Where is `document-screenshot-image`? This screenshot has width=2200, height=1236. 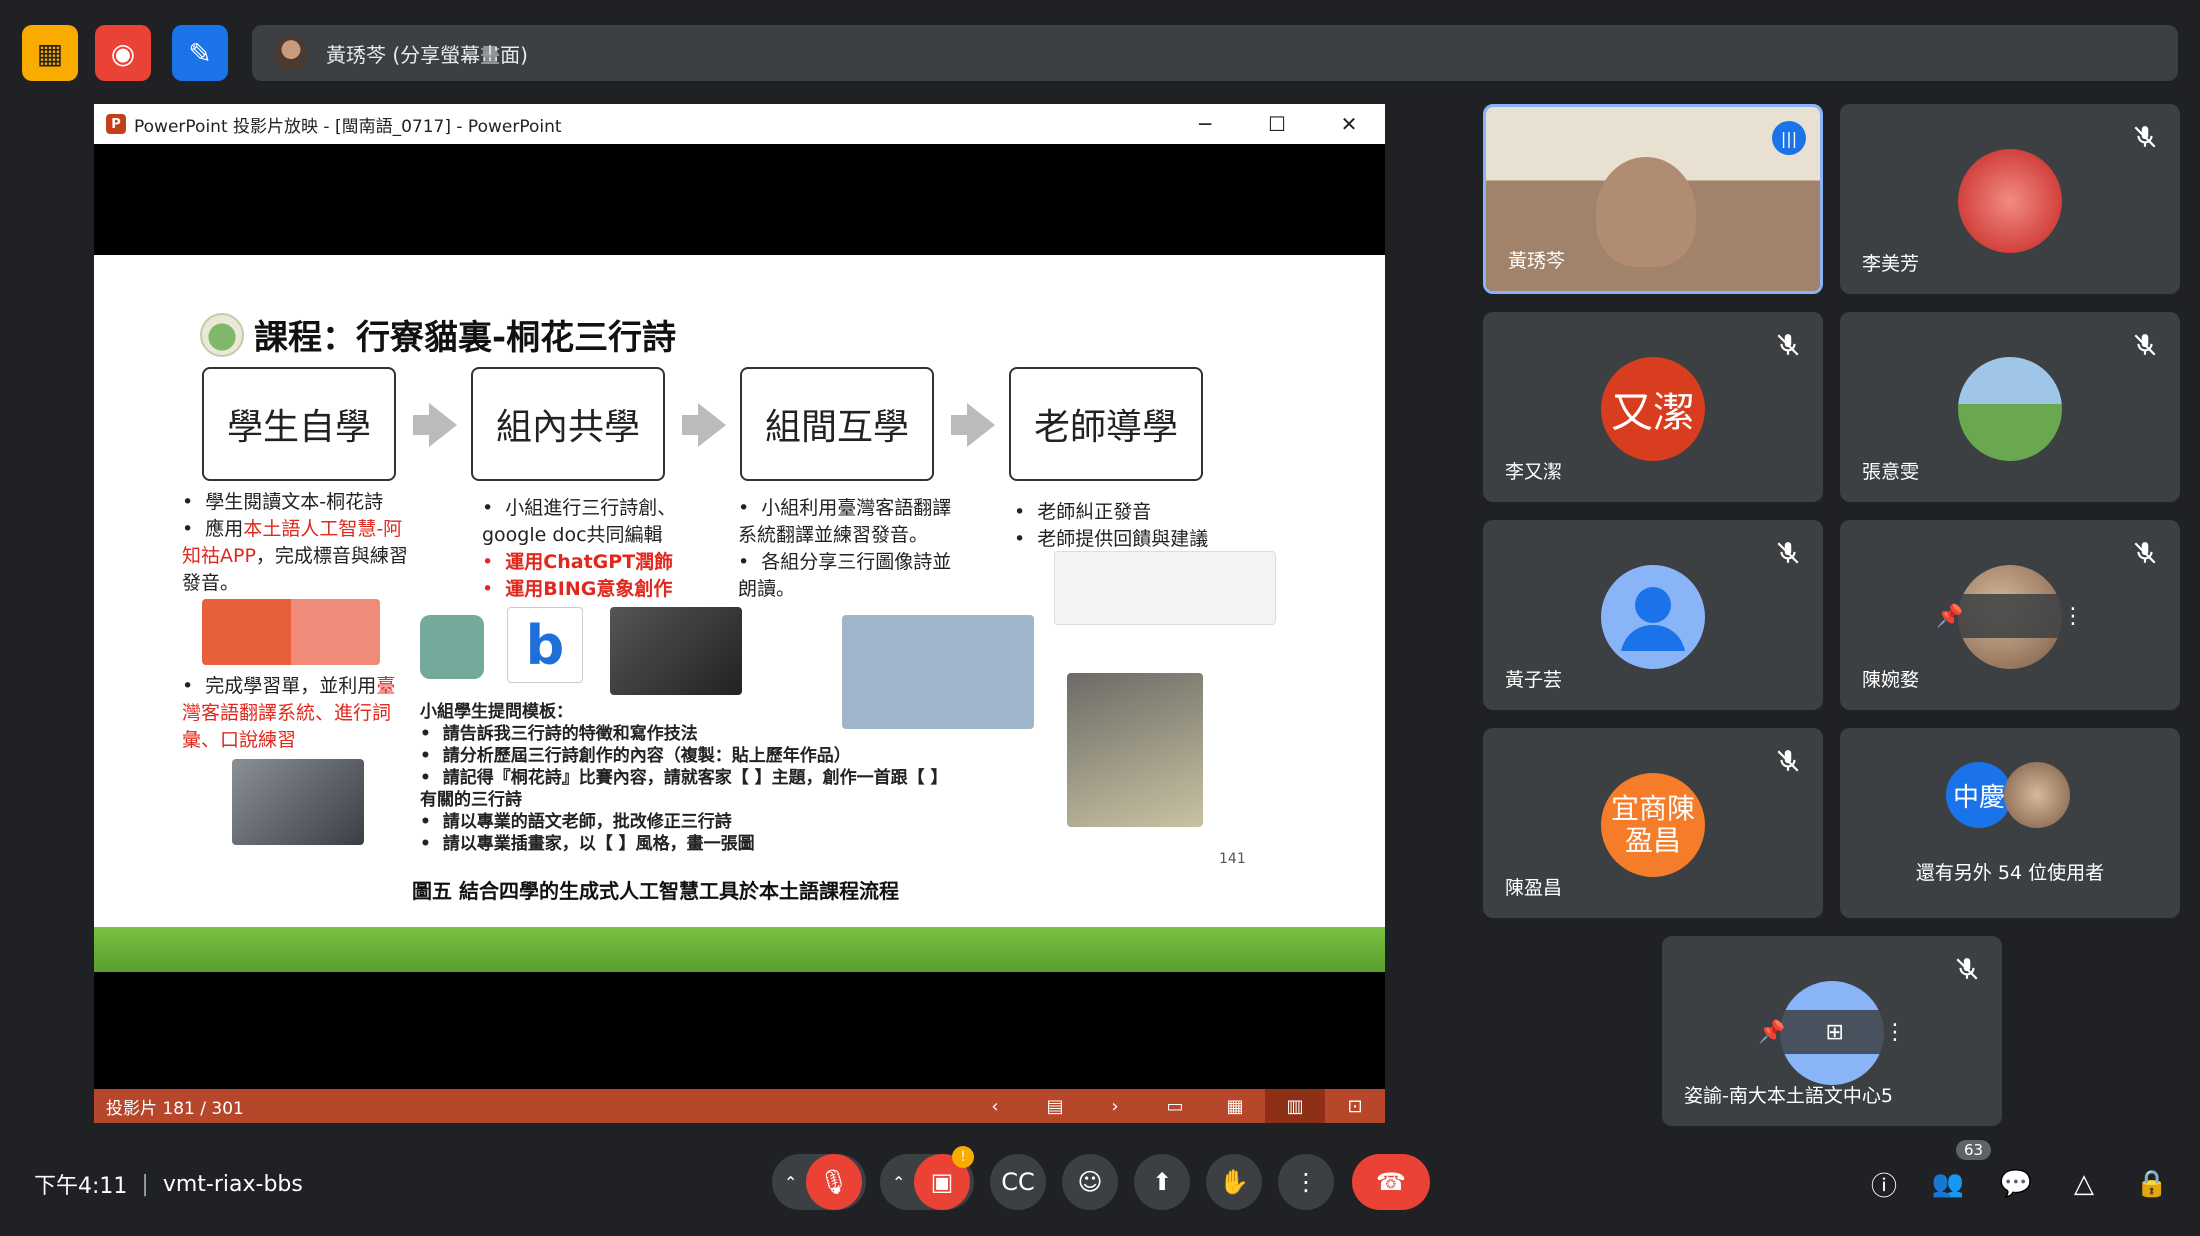 document-screenshot-image is located at coordinates (1165, 588).